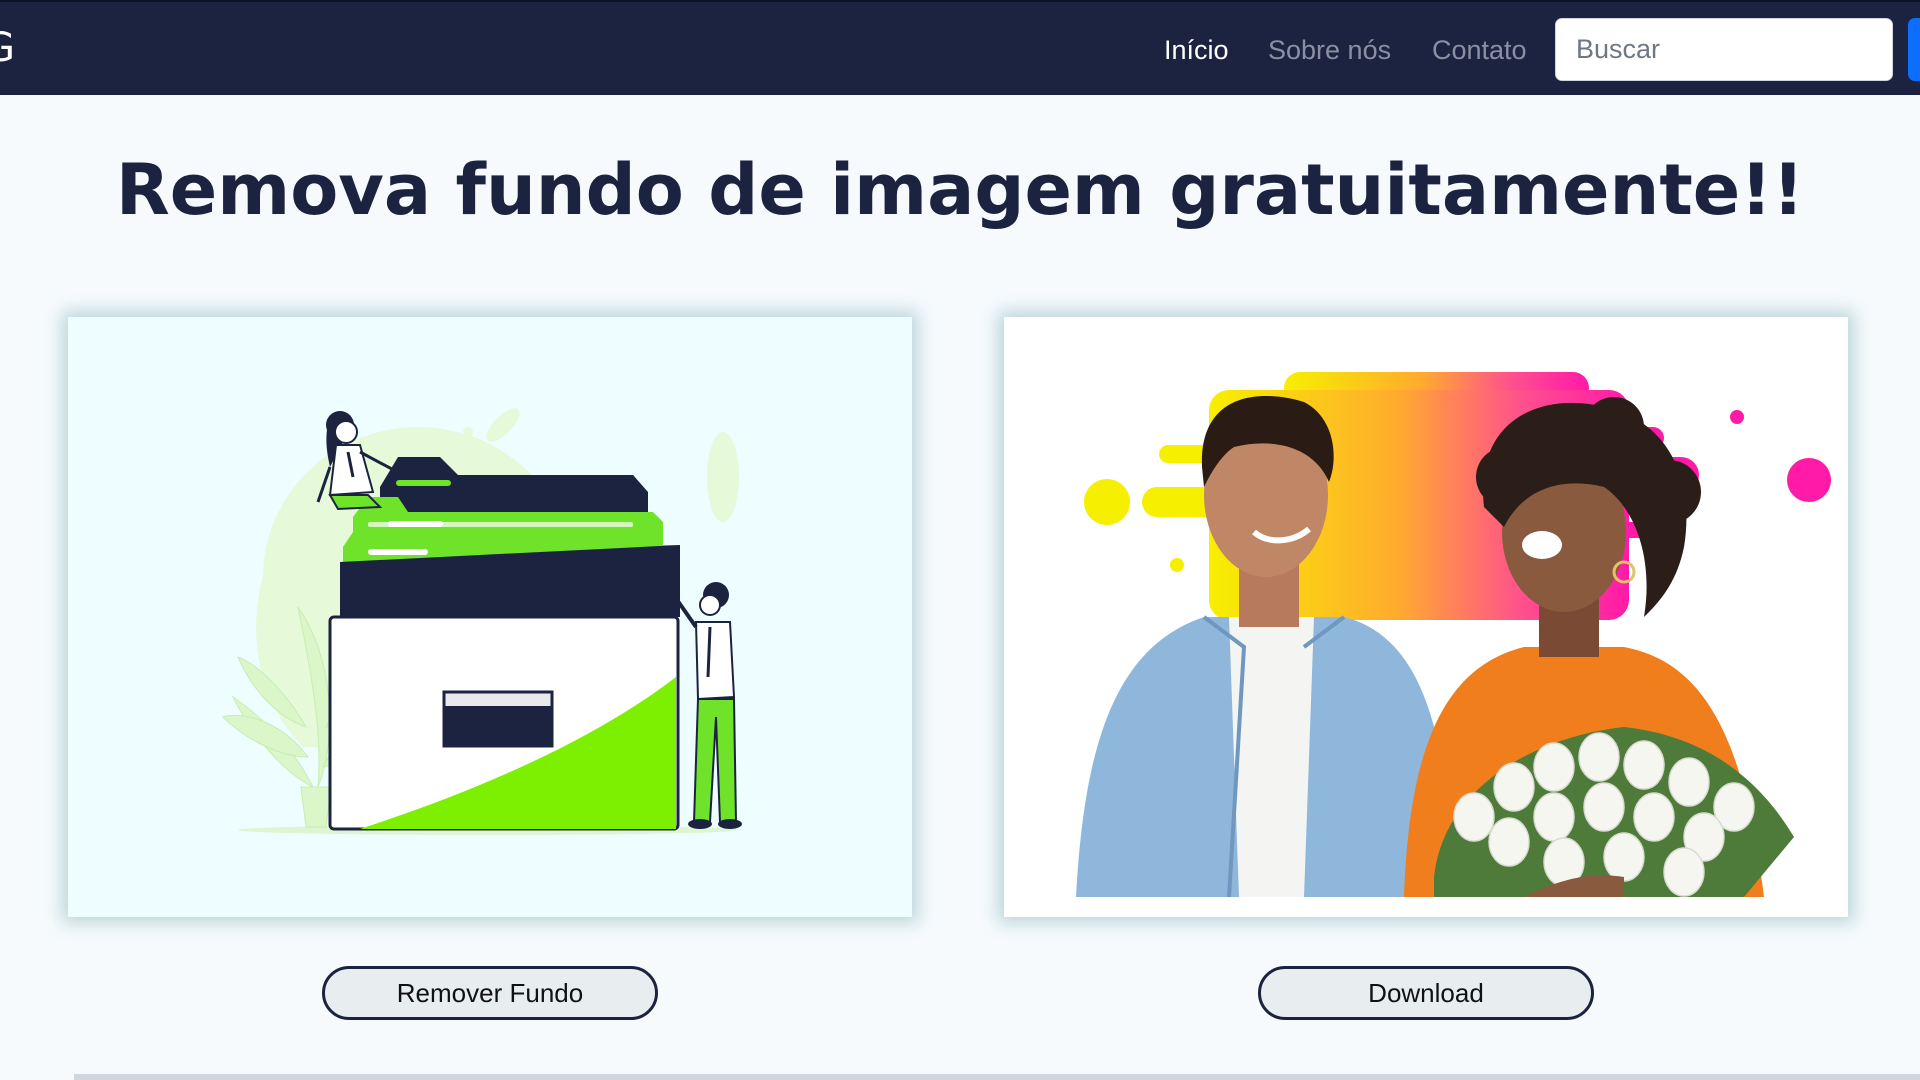  I want to click on brand-logo: G, so click(7, 48).